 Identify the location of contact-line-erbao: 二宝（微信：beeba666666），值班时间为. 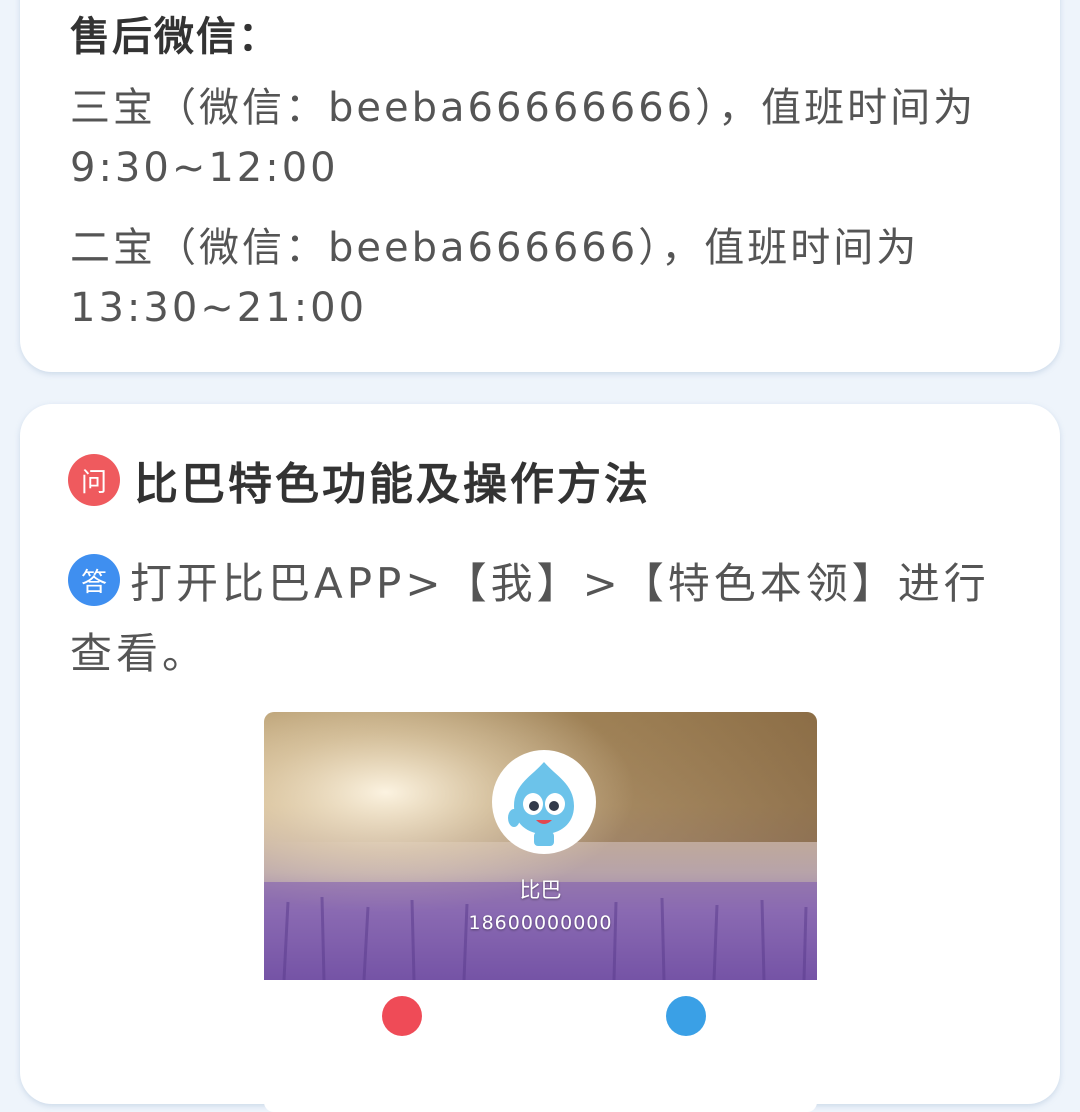
(495, 248).